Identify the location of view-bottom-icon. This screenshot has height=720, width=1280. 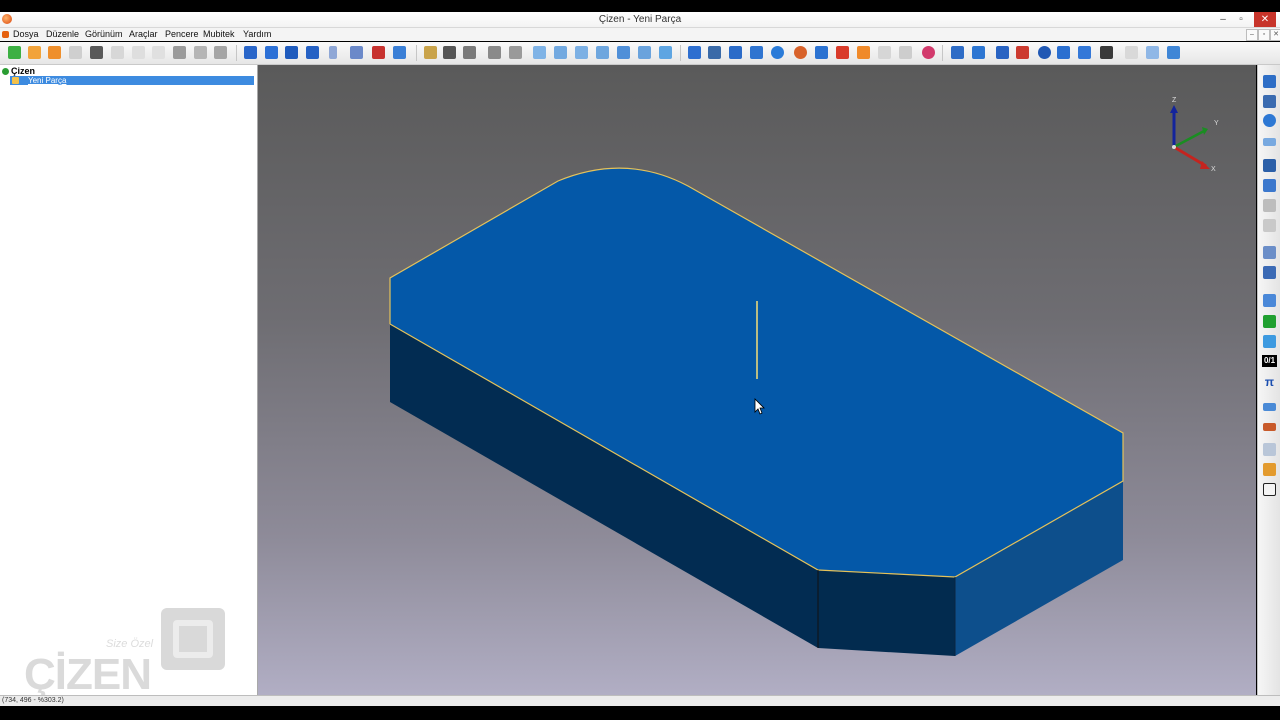
(602, 52).